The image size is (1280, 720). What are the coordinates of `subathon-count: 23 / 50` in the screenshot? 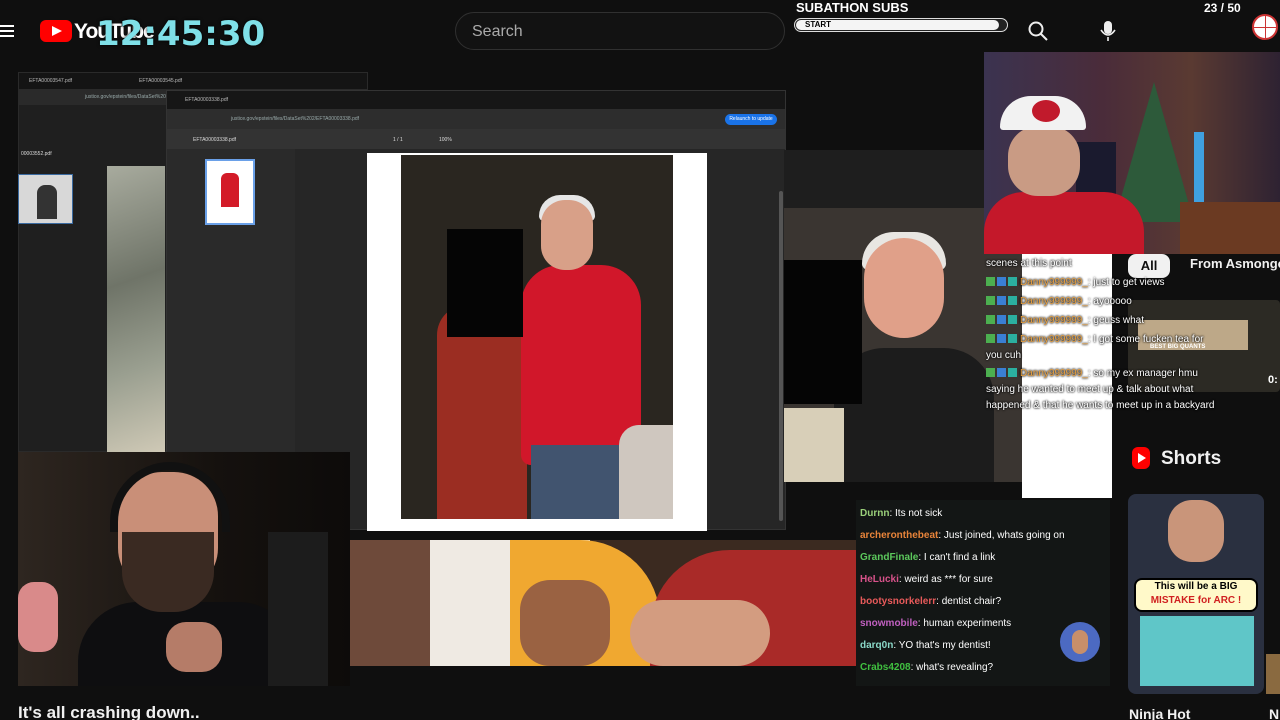 It's located at (1222, 8).